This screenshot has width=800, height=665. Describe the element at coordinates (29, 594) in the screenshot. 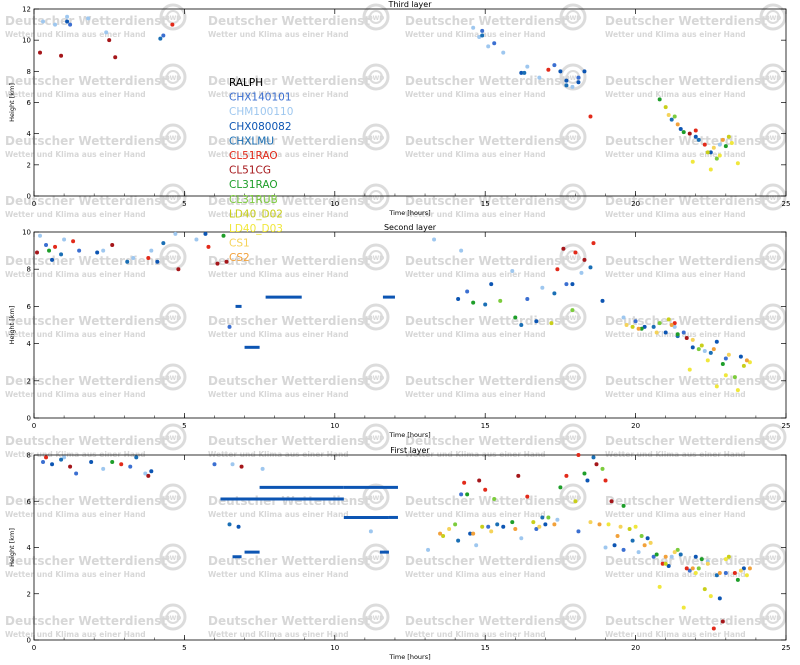

I see `y-tick-label: 2` at that location.